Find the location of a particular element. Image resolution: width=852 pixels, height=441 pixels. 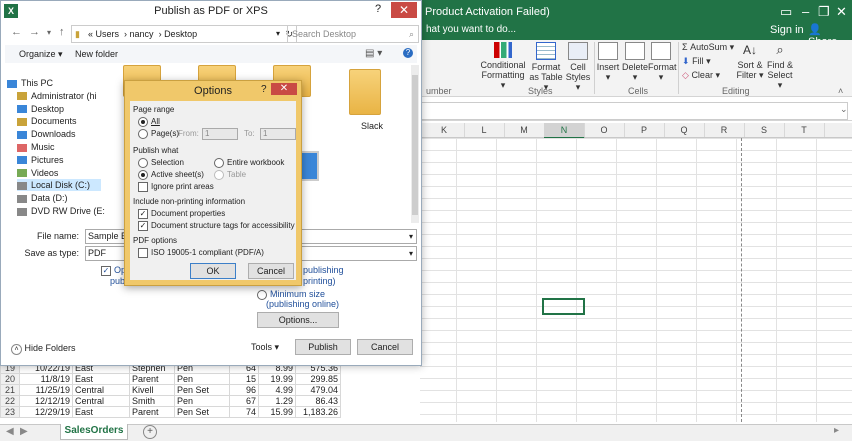

folder-icon is located at coordinates (365, 92).